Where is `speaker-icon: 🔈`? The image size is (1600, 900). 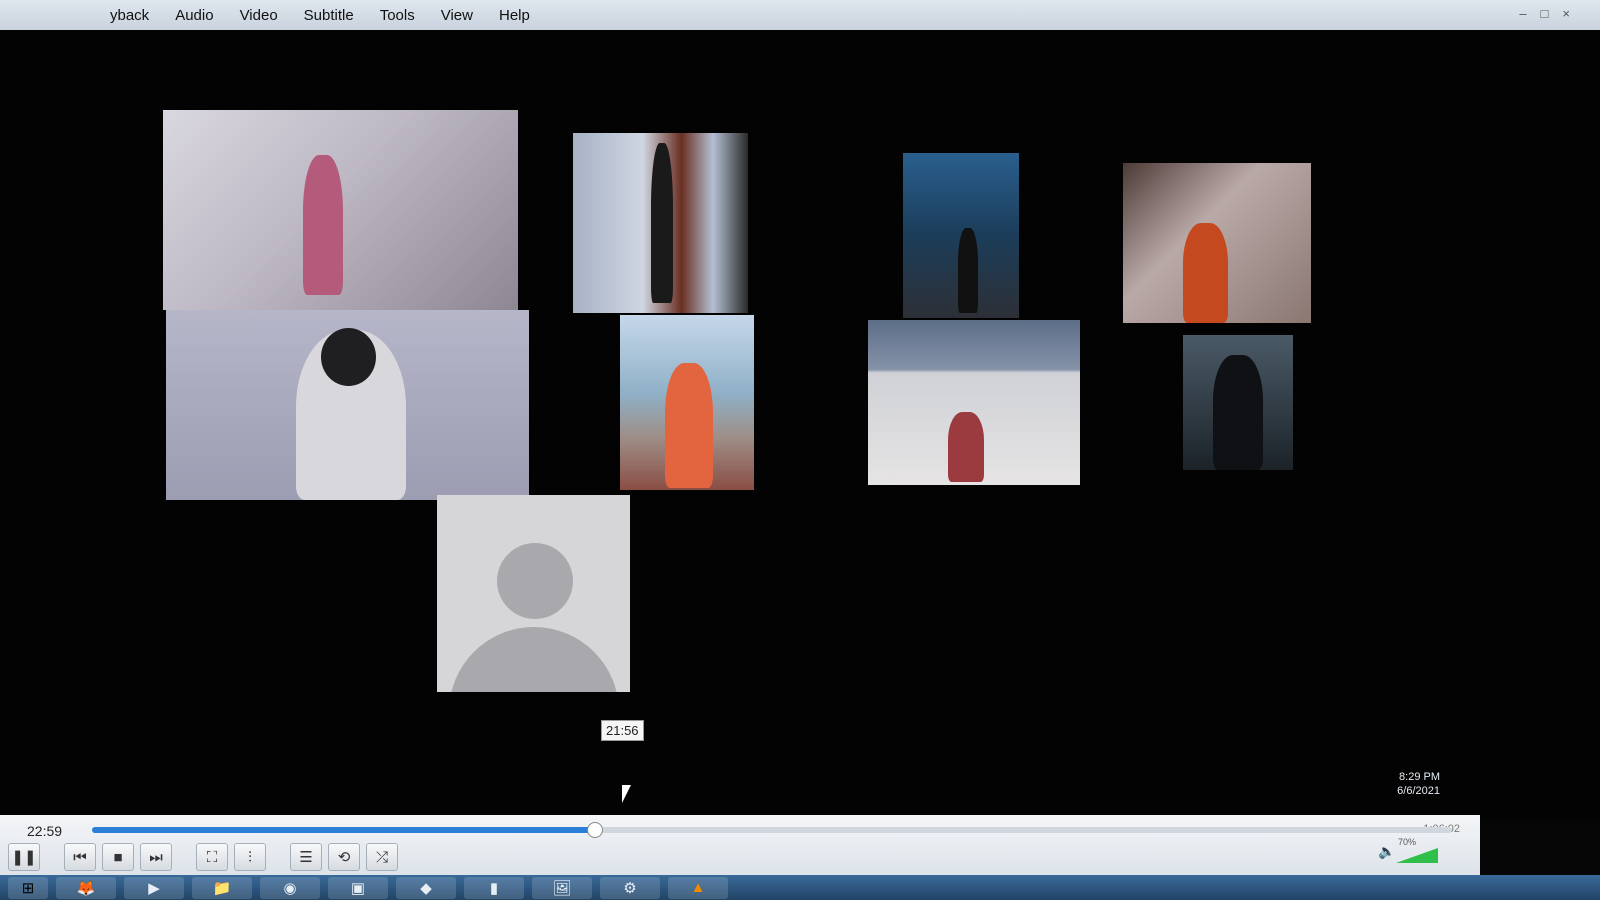
speaker-icon: 🔈 is located at coordinates (1386, 851).